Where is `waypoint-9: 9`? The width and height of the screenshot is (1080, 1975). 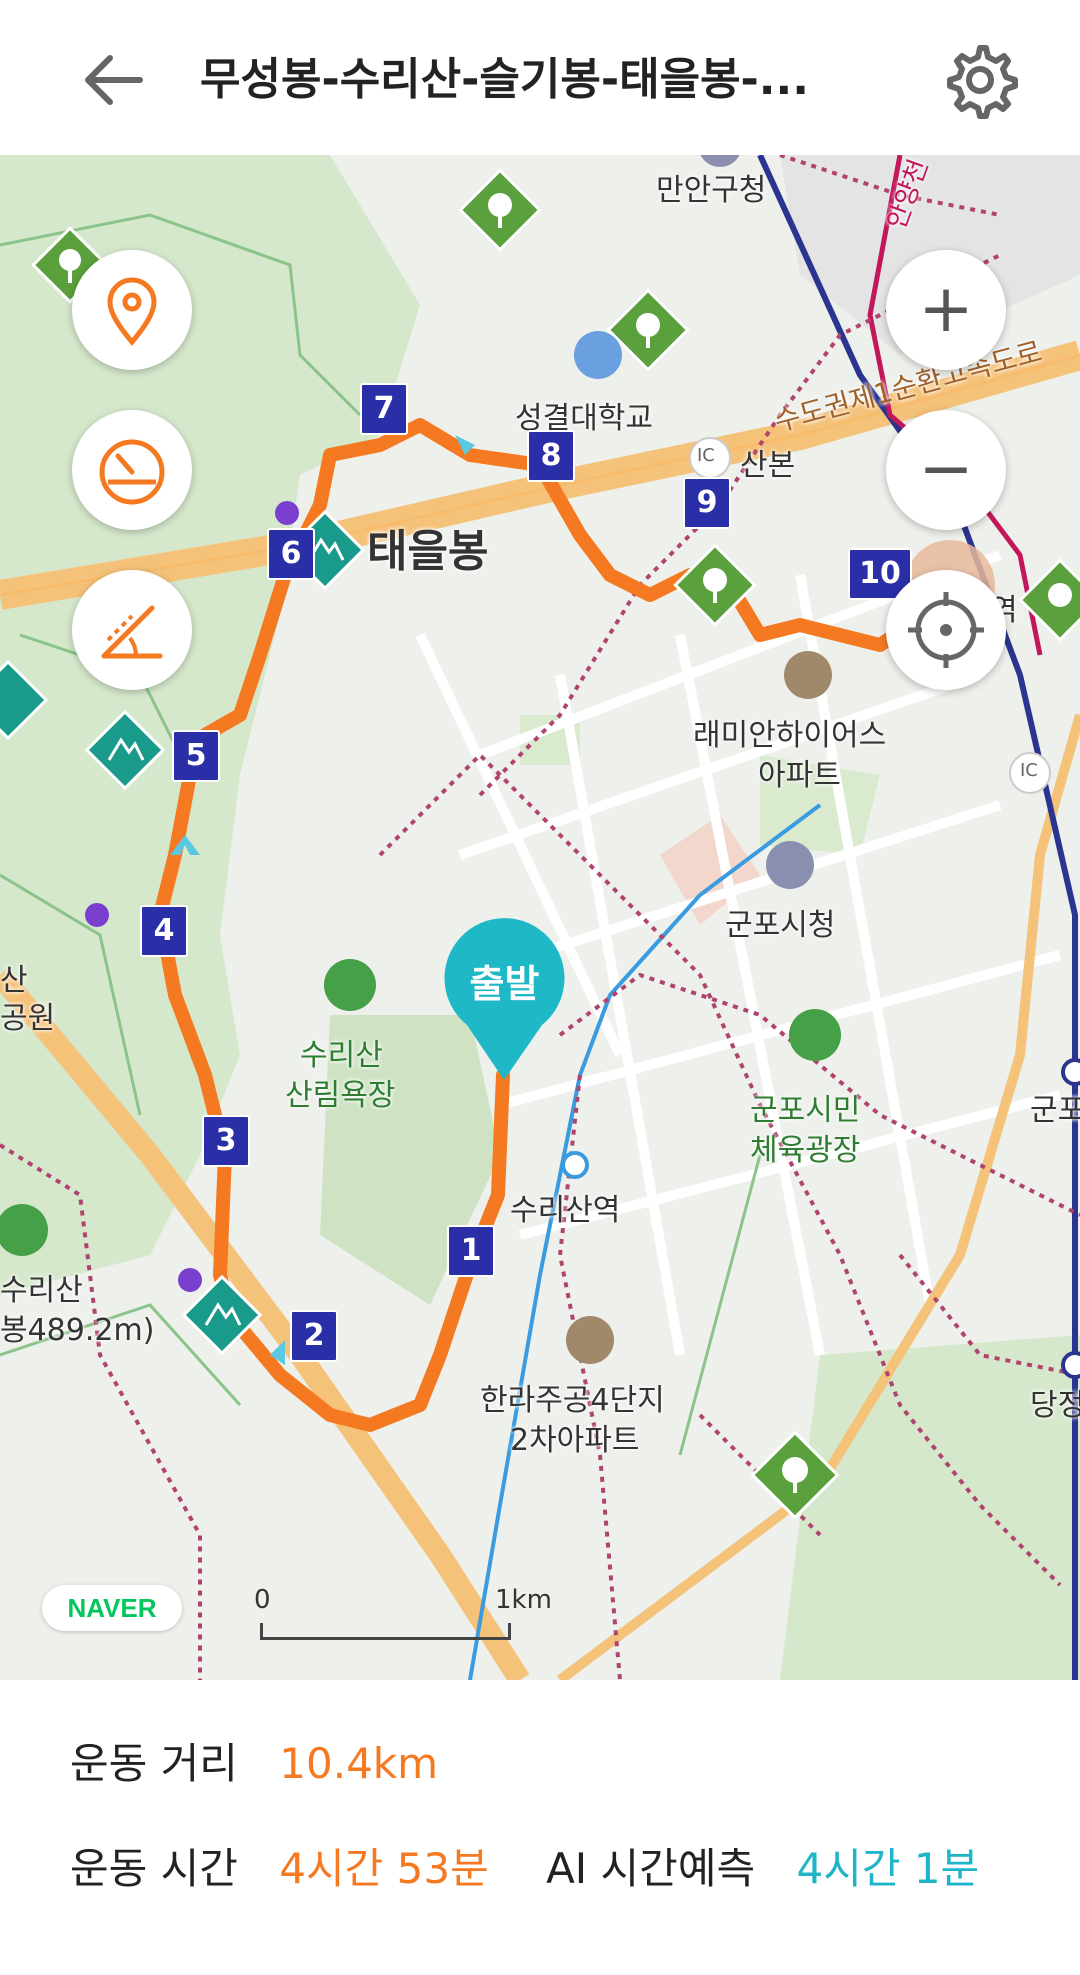 waypoint-9: 9 is located at coordinates (707, 503).